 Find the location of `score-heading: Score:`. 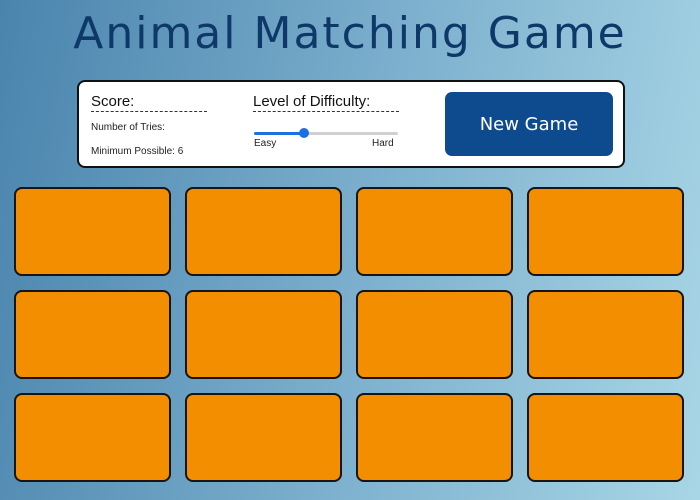

score-heading: Score: is located at coordinates (149, 102).